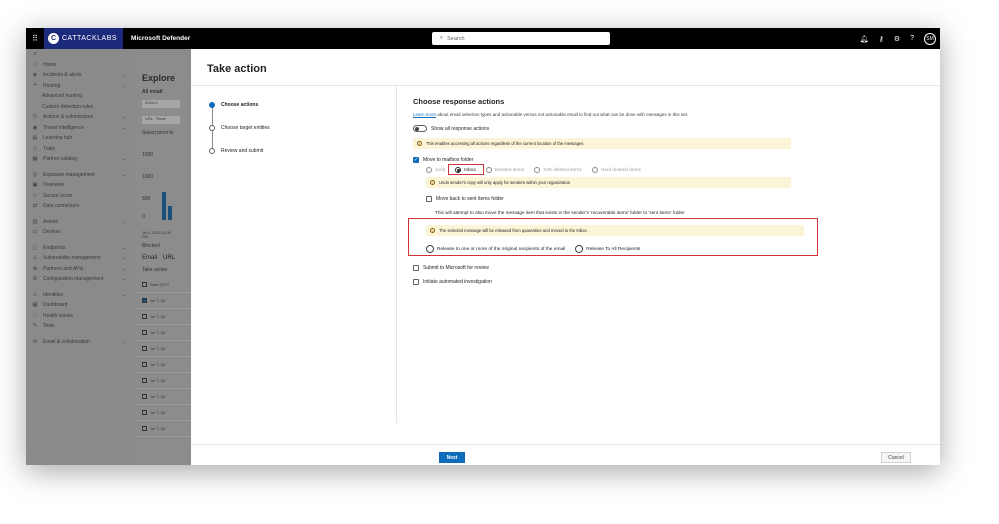  What do you see at coordinates (81, 295) in the screenshot?
I see `nav-item-identities: ☺ Identities ⌄` at bounding box center [81, 295].